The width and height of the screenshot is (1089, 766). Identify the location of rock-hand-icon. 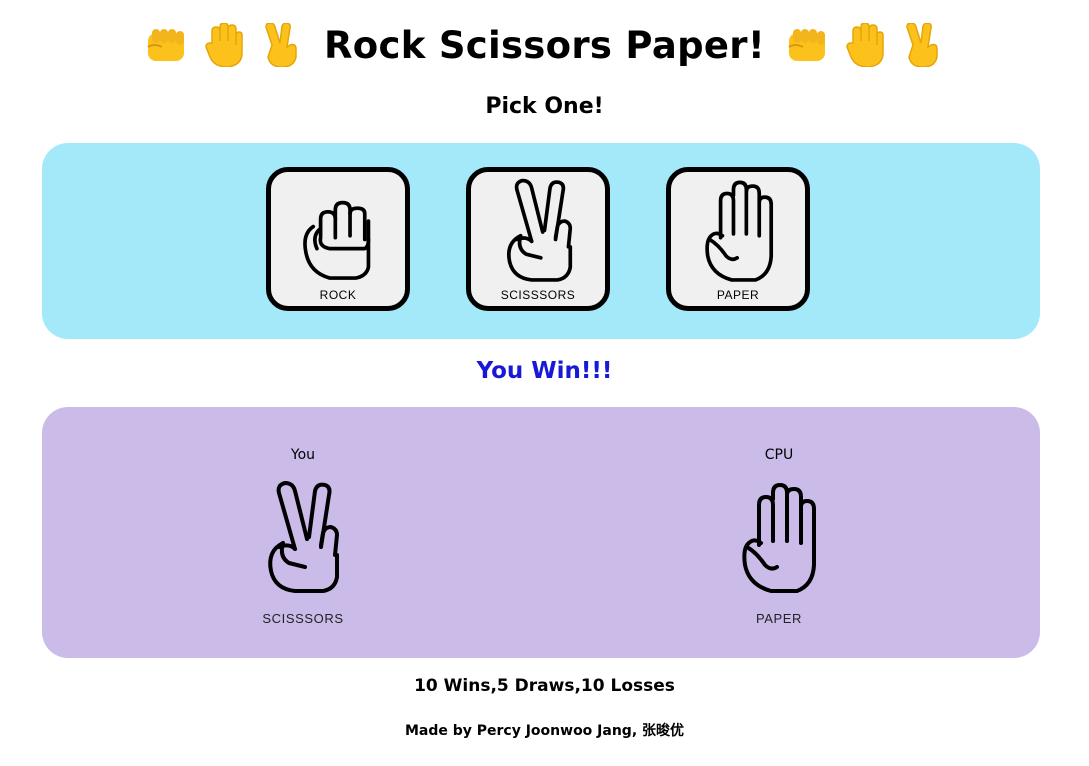
(337, 240).